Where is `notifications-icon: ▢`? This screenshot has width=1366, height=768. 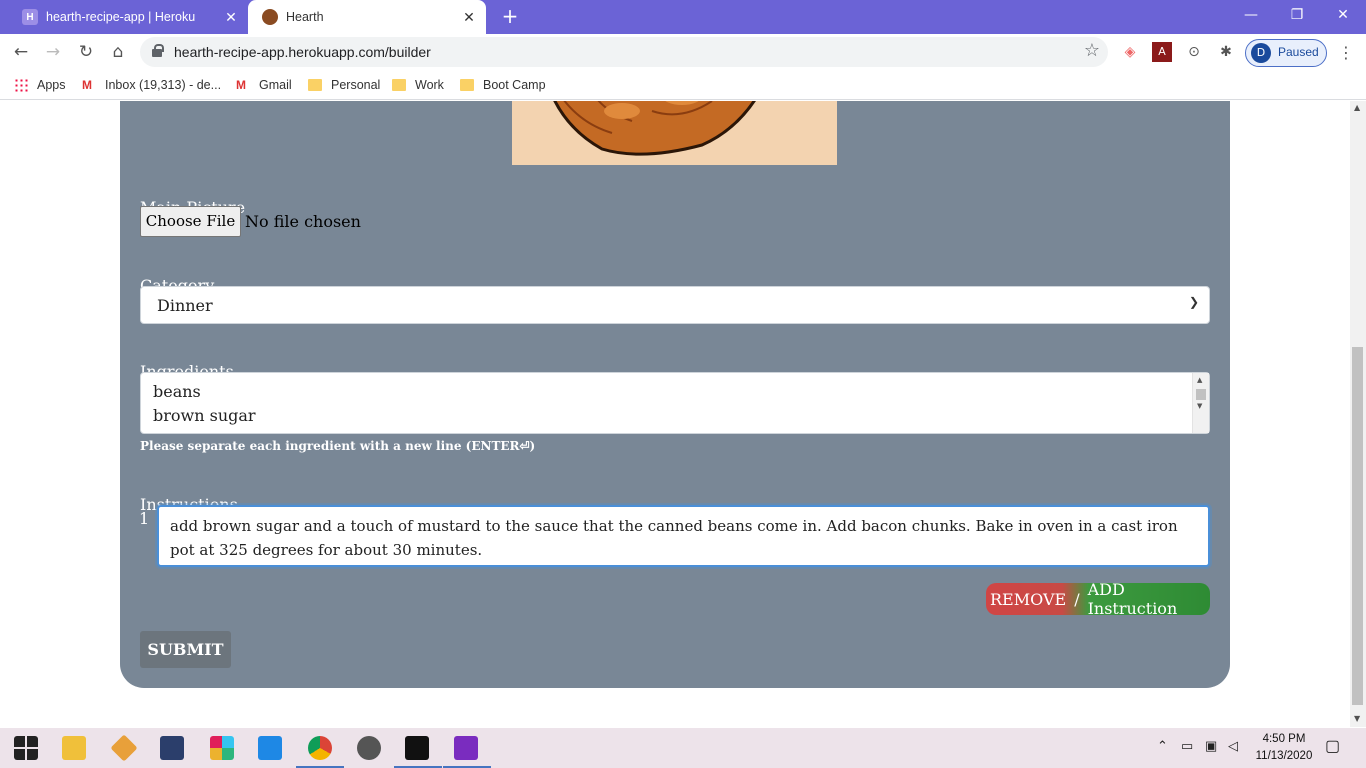 notifications-icon: ▢ is located at coordinates (1332, 746).